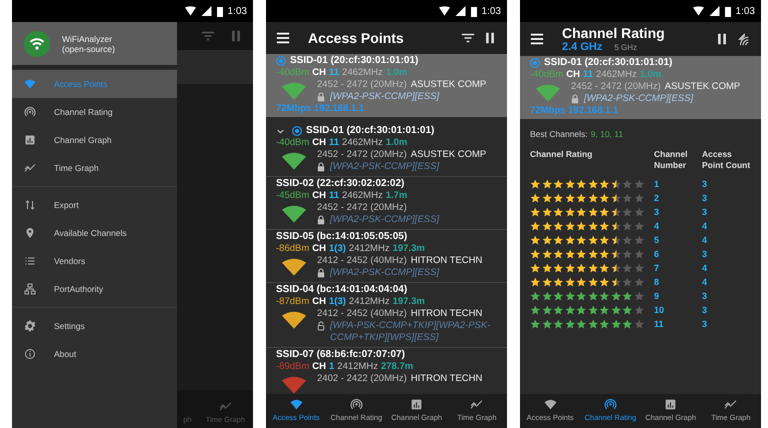 This screenshot has height=428, width=768. What do you see at coordinates (94, 261) in the screenshot?
I see `drawer-menu-item: Vendors` at bounding box center [94, 261].